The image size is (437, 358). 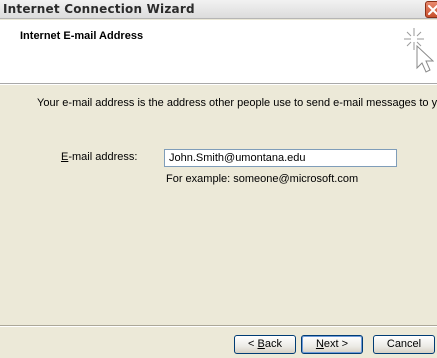 What do you see at coordinates (419, 51) in the screenshot?
I see `wizard-cursor-sparkle-icon` at bounding box center [419, 51].